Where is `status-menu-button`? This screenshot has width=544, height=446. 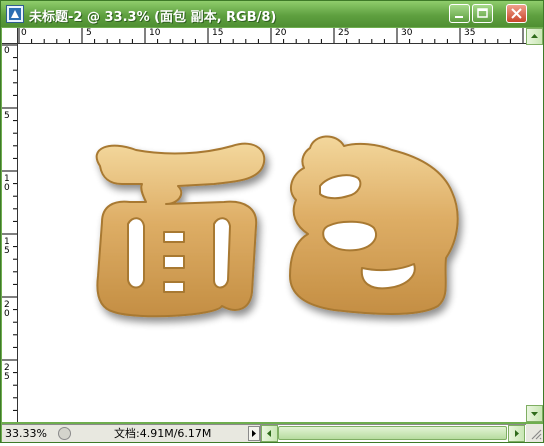 status-menu-button is located at coordinates (254, 433).